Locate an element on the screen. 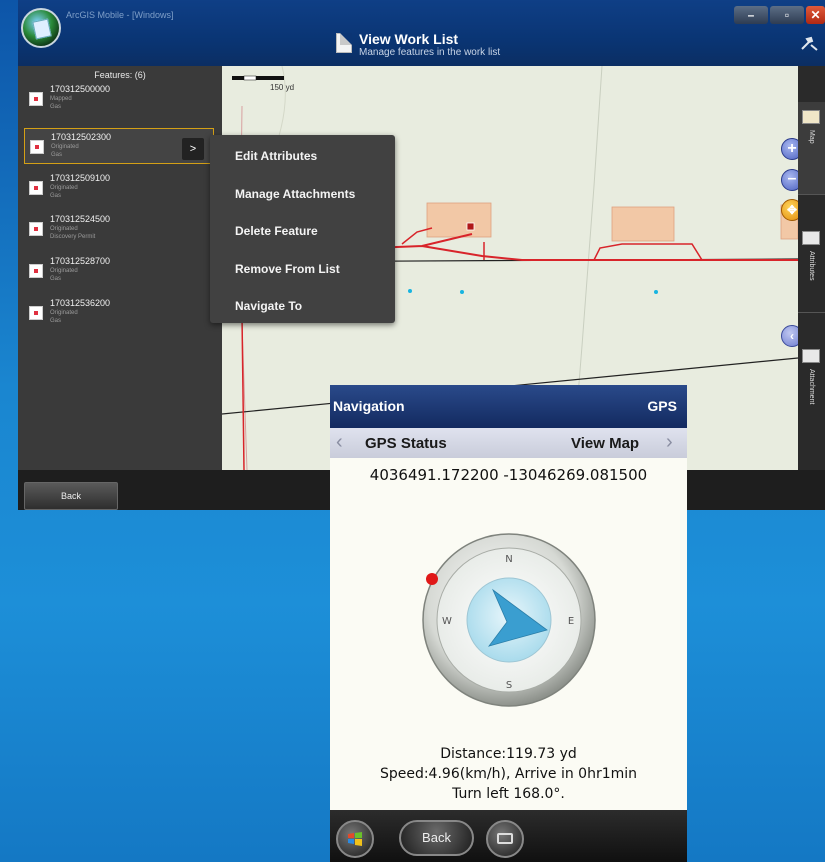 The image size is (825, 862). feature-id: 170312500000 is located at coordinates (80, 89).